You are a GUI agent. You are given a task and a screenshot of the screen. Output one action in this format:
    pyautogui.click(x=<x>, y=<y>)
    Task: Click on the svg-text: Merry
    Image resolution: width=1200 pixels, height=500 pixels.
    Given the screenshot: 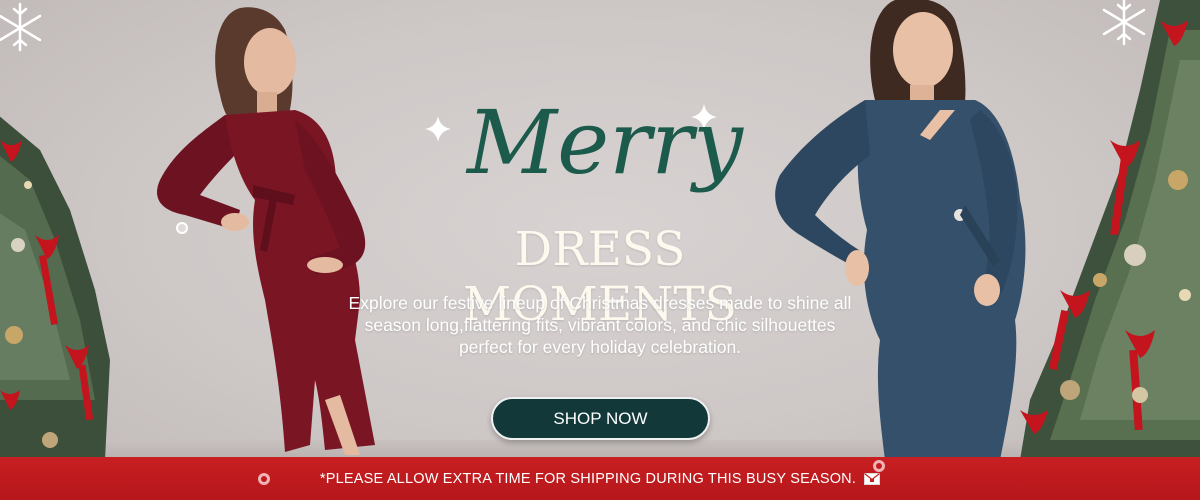 What is the action you would take?
    pyautogui.click(x=604, y=142)
    